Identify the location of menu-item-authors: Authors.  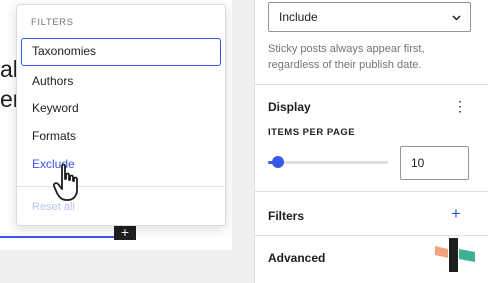
(121, 81).